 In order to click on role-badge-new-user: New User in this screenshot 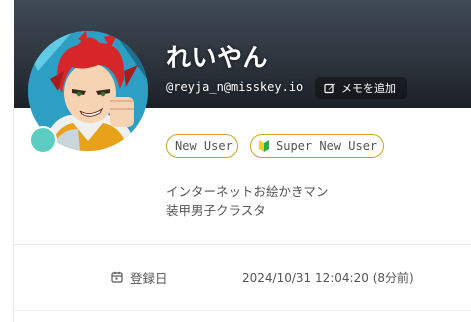, I will do `click(202, 146)`.